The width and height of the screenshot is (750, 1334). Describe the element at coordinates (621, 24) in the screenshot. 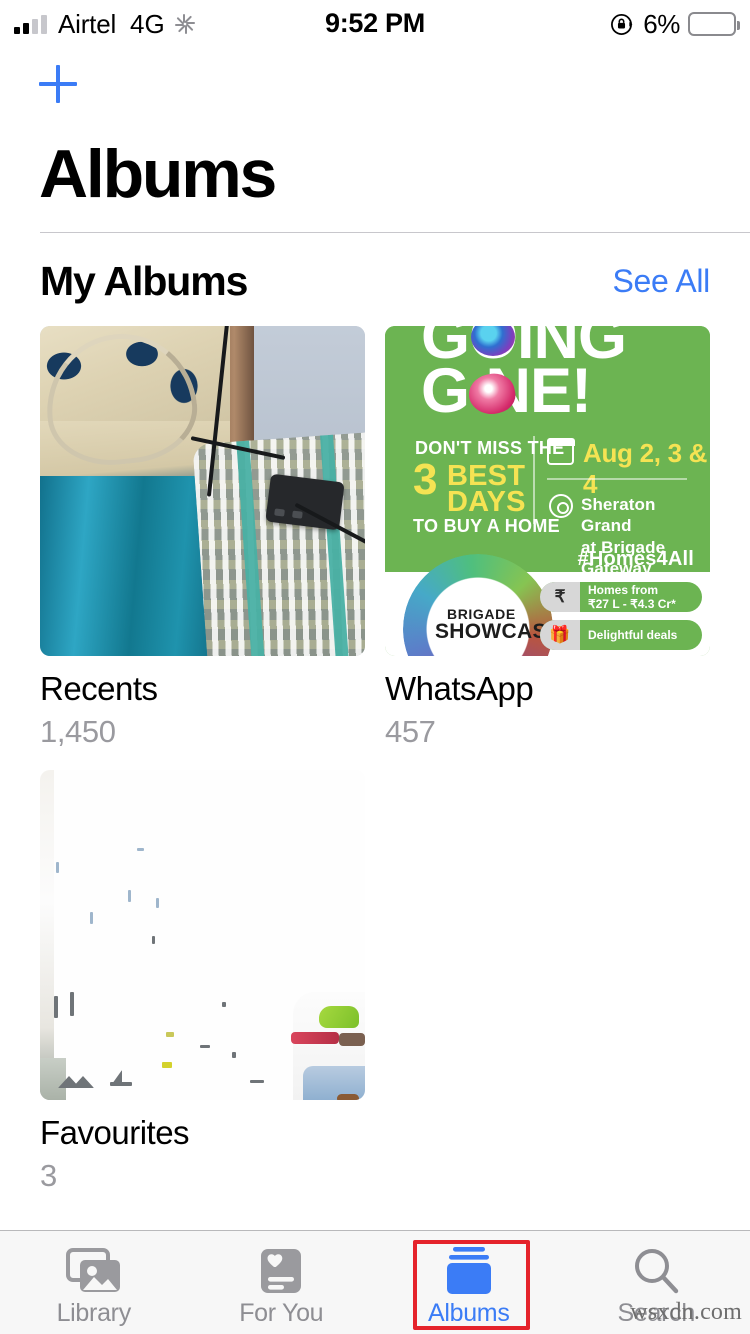

I see `rotation-lock-icon` at that location.